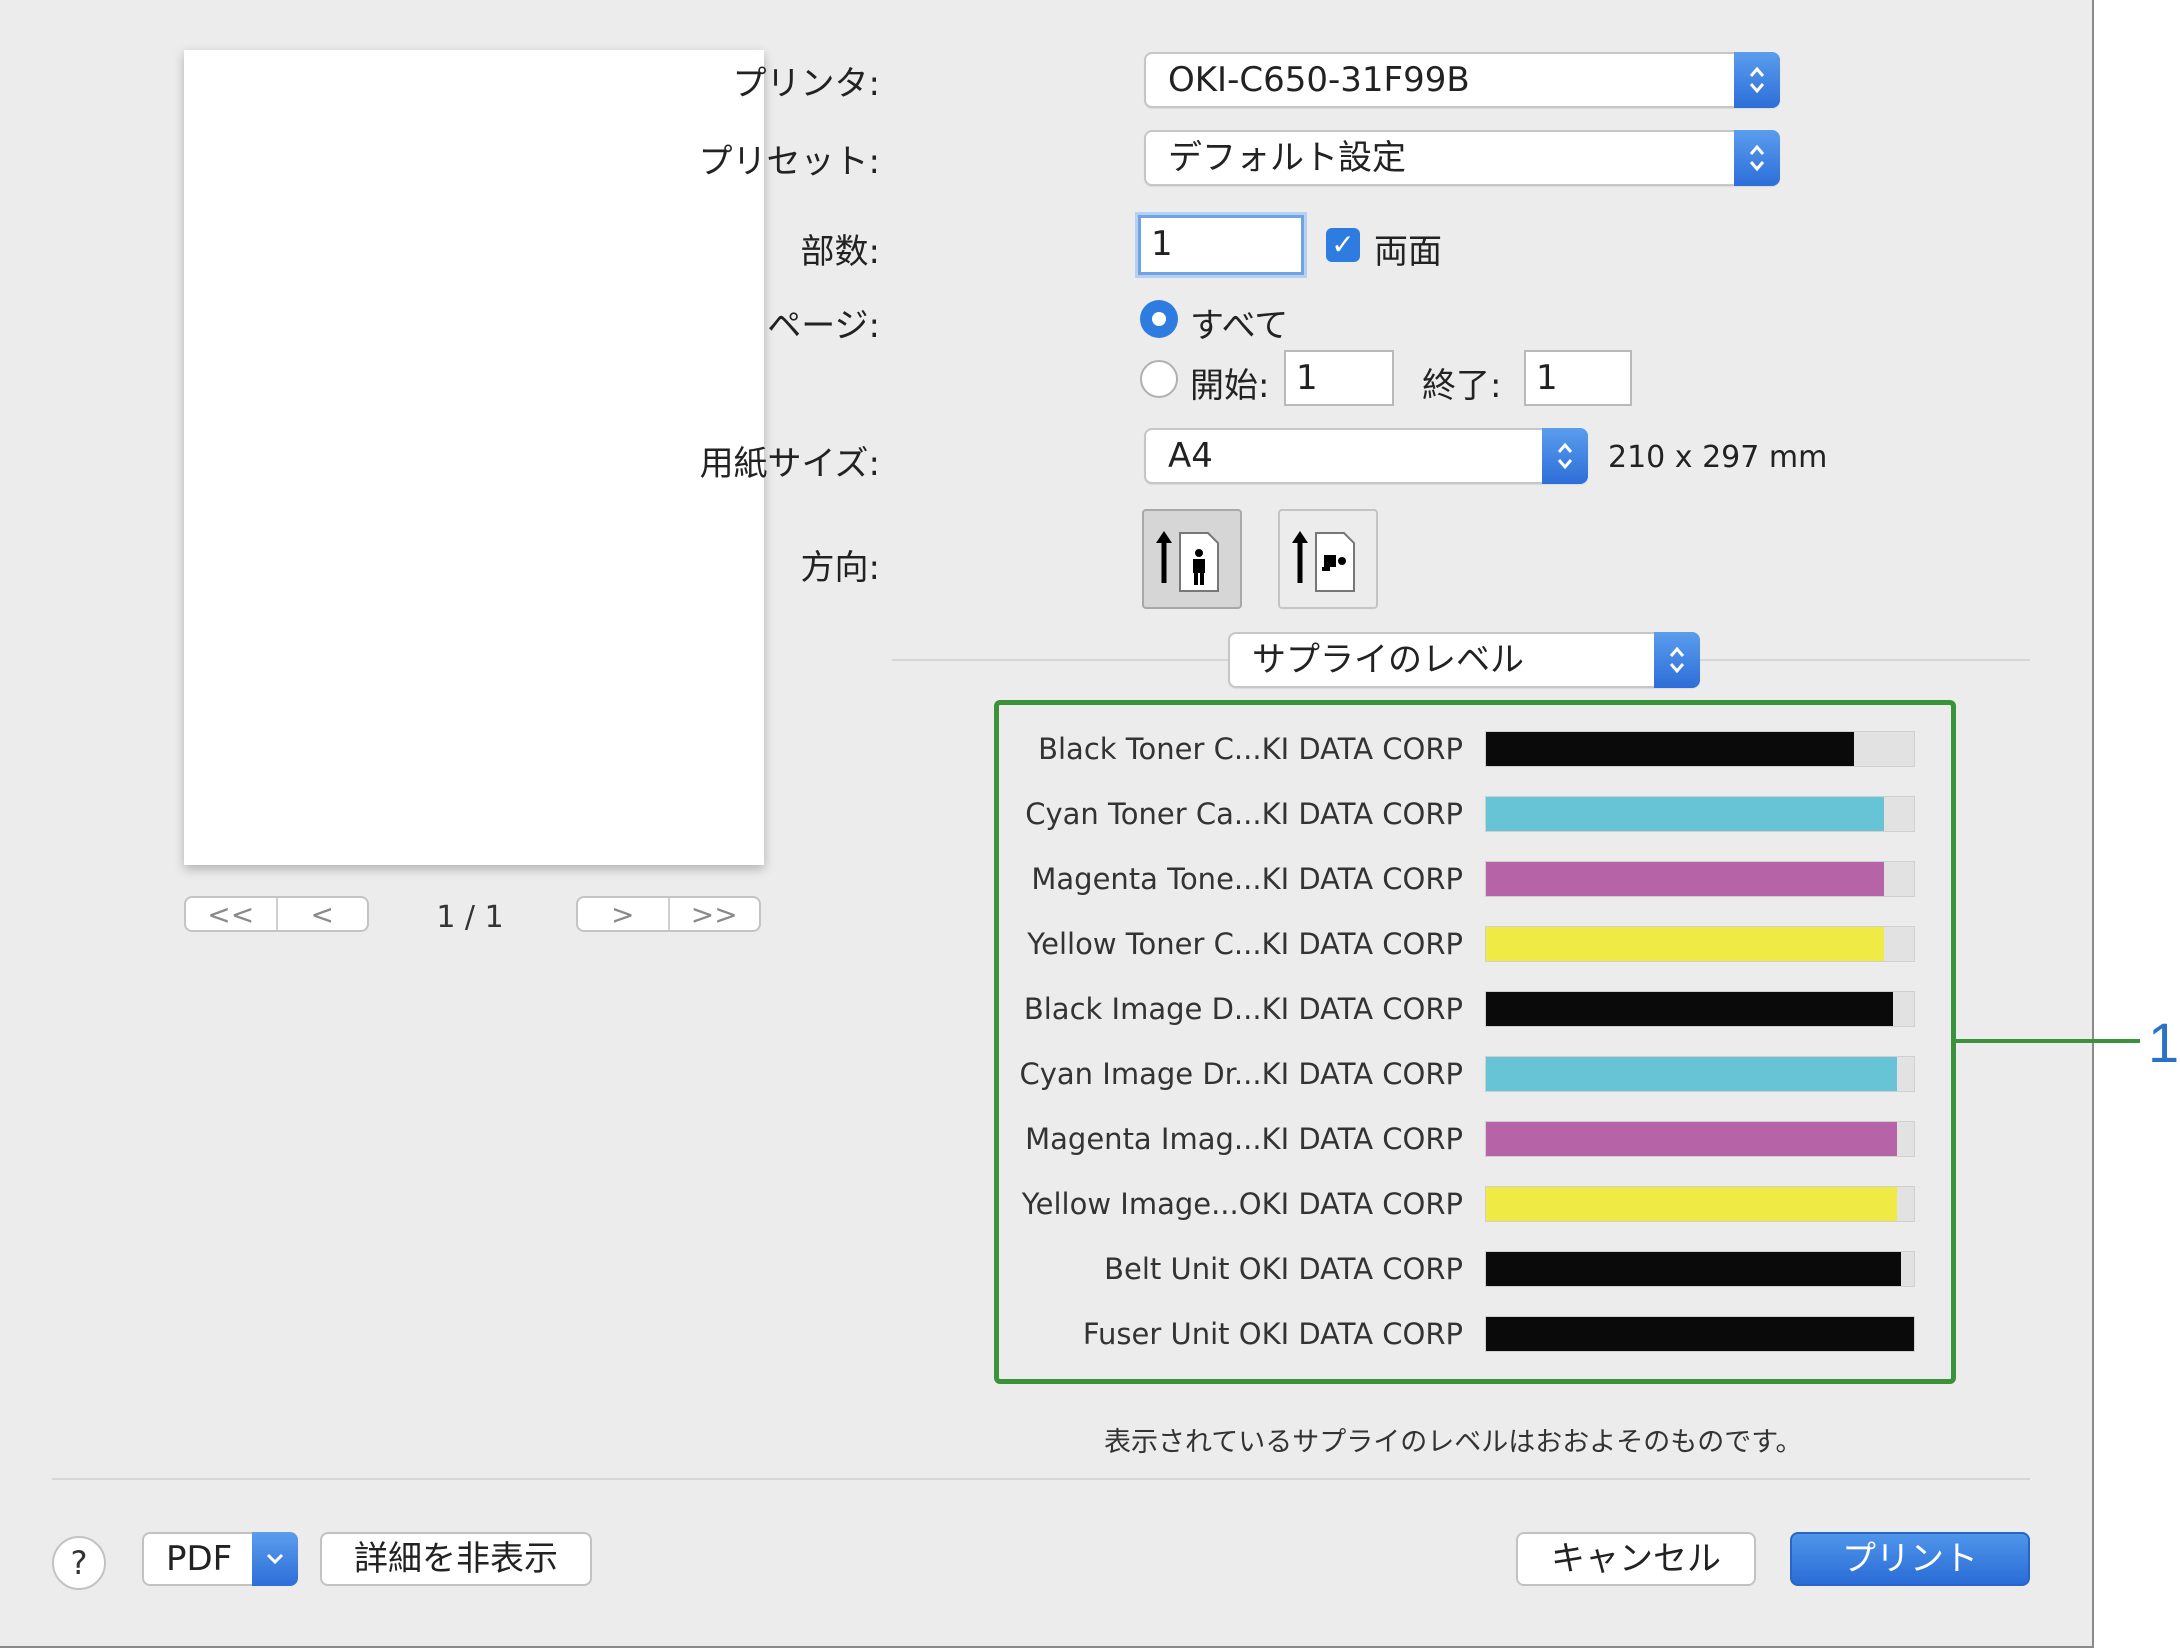  I want to click on pdf-label: PDF, so click(199, 1559).